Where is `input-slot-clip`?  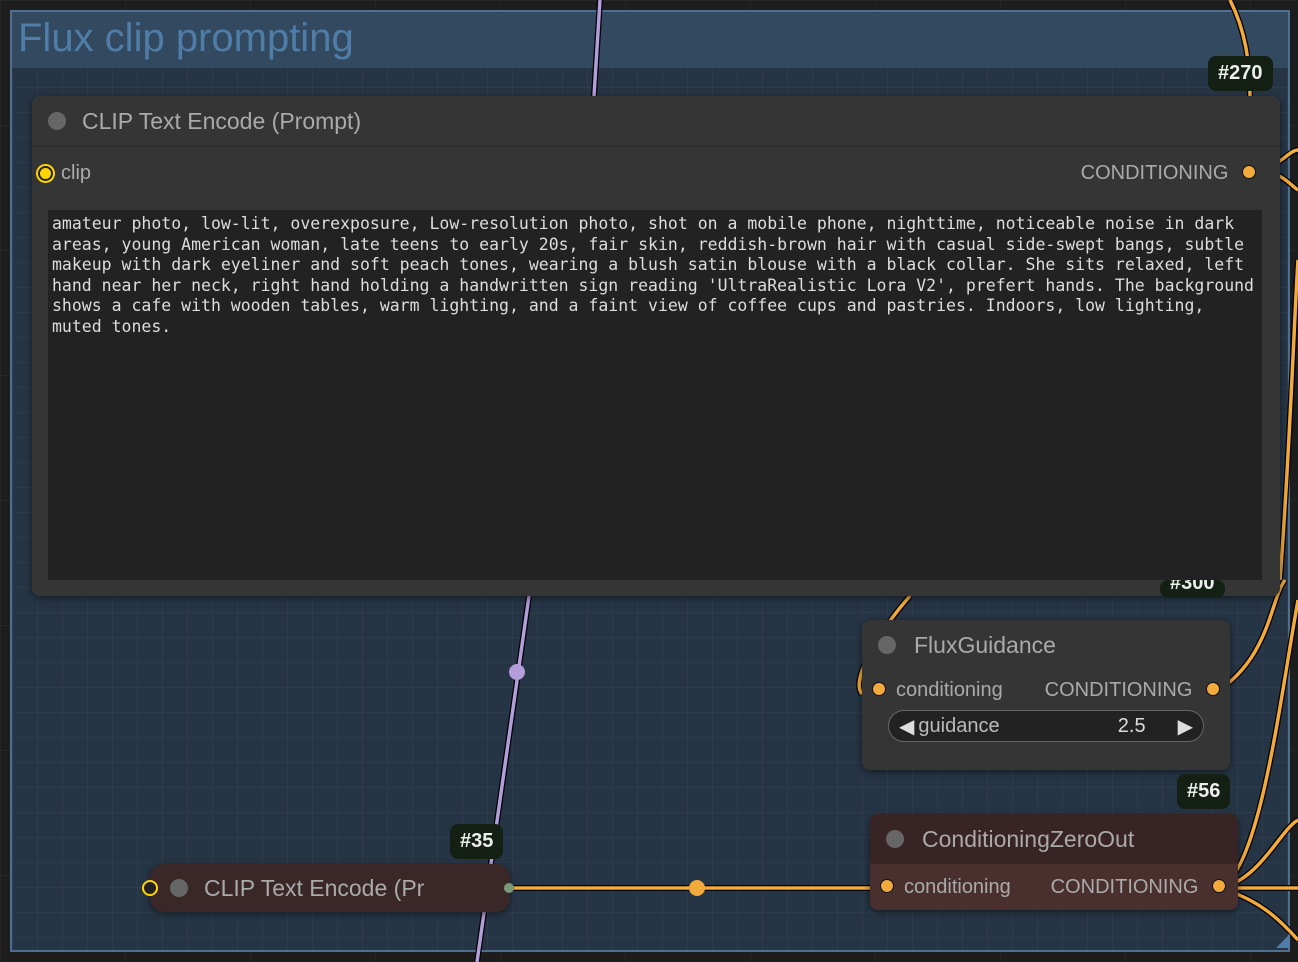
input-slot-clip is located at coordinates (150, 888).